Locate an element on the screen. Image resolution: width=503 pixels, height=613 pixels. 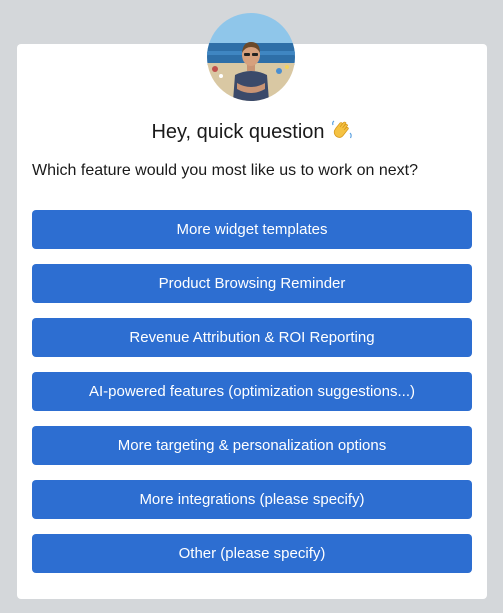
waving-hand-icon is located at coordinates (342, 134).